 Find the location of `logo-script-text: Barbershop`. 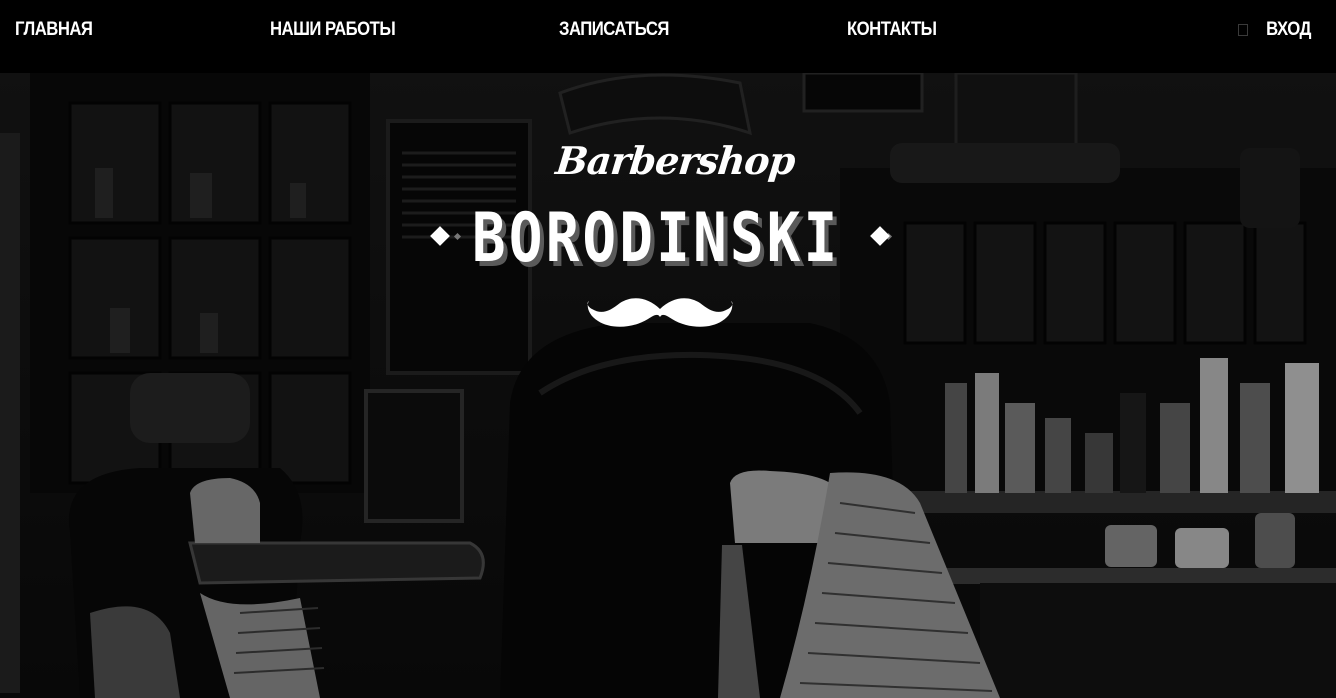

logo-script-text: Barbershop is located at coordinates (675, 160).